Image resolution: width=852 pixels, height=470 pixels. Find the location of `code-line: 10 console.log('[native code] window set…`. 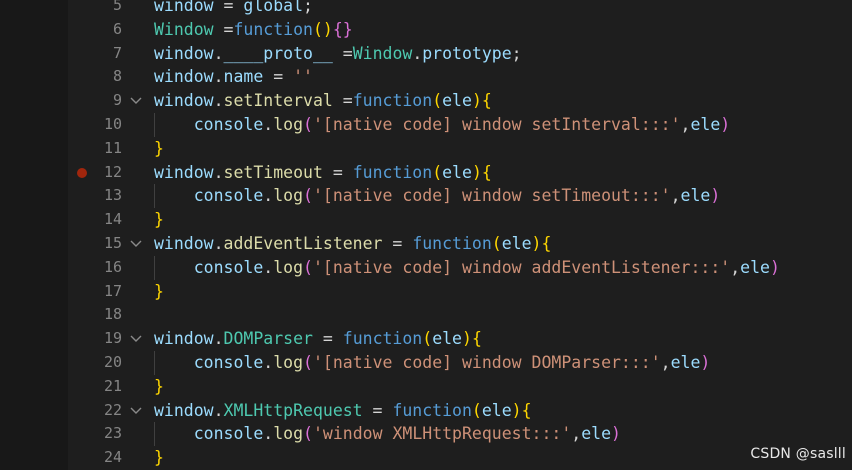

code-line: 10 console.log('[native code] window set… is located at coordinates (426, 125).